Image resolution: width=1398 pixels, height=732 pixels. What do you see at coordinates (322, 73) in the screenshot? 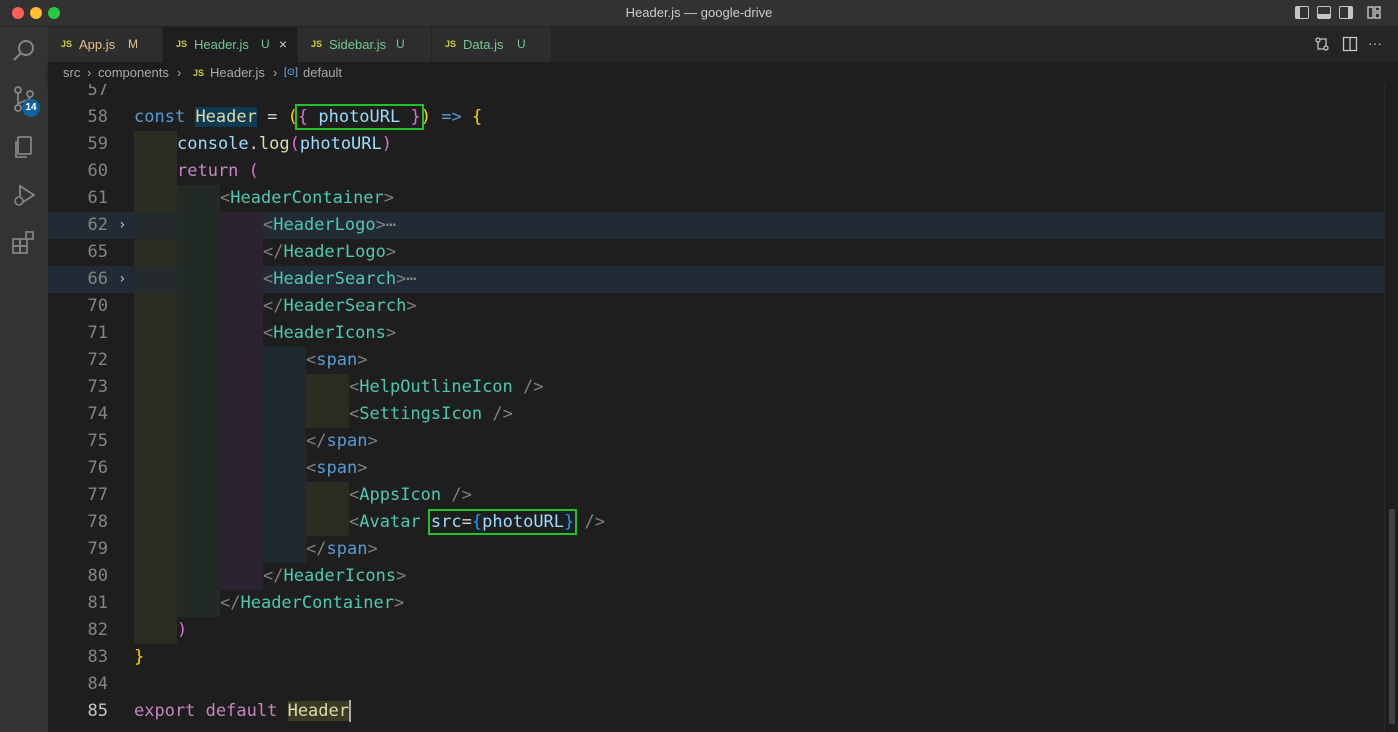
I see `breadcrumb-default: default` at bounding box center [322, 73].